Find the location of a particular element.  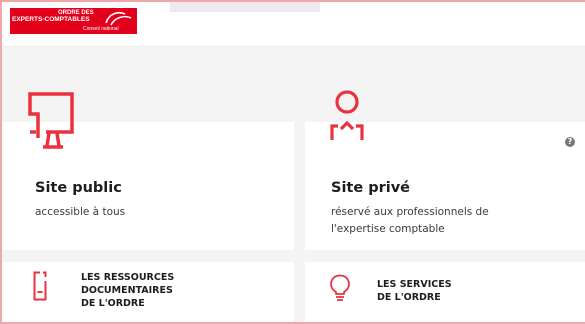

site-prive-subtitle-line1: réservé aux professionnels de is located at coordinates (410, 212).